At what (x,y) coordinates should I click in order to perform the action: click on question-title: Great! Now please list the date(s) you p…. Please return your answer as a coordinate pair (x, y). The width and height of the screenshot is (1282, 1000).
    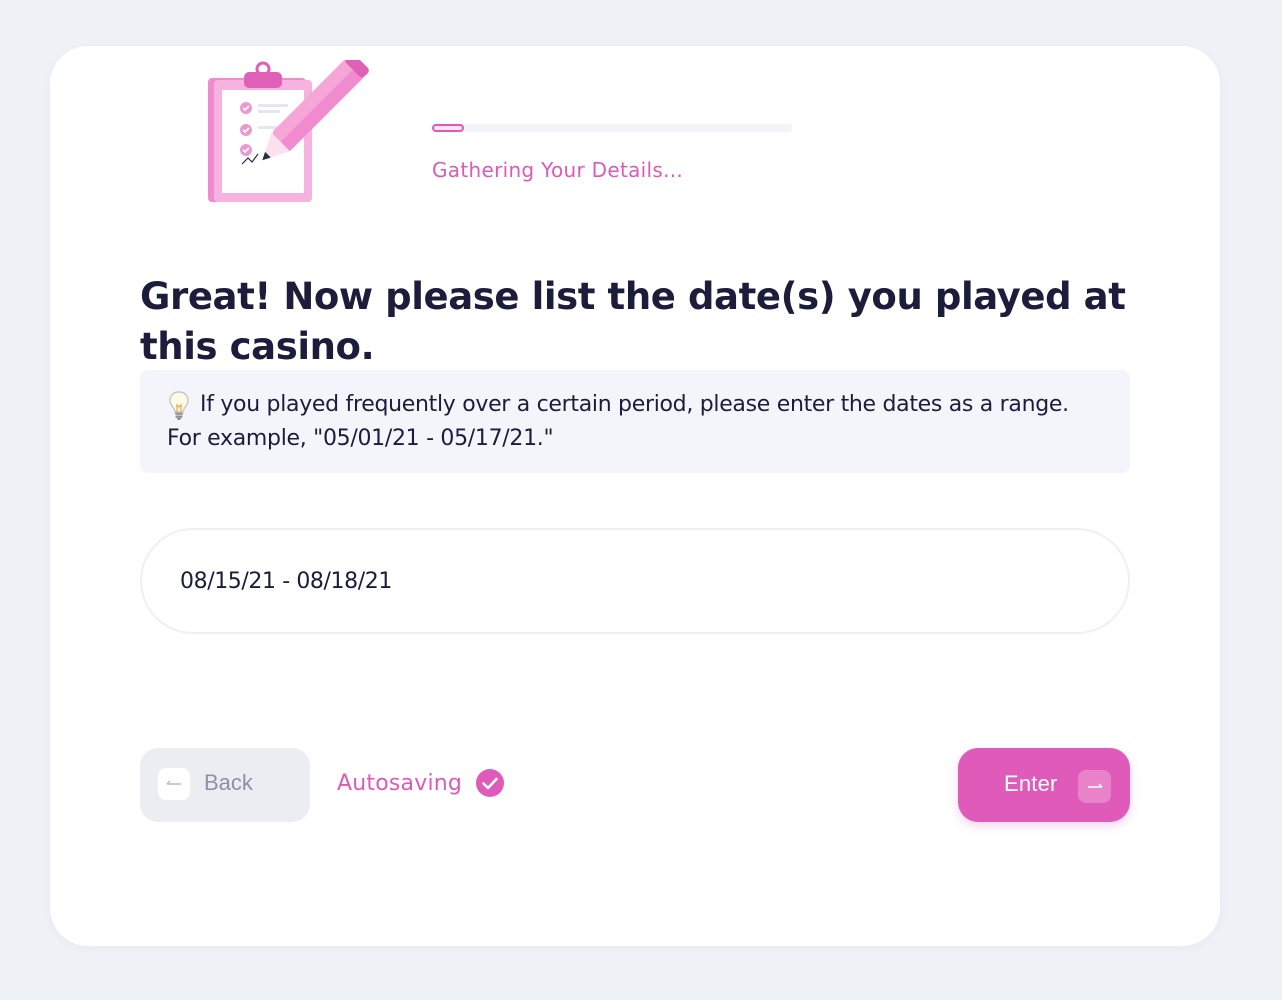
    Looking at the image, I should click on (633, 321).